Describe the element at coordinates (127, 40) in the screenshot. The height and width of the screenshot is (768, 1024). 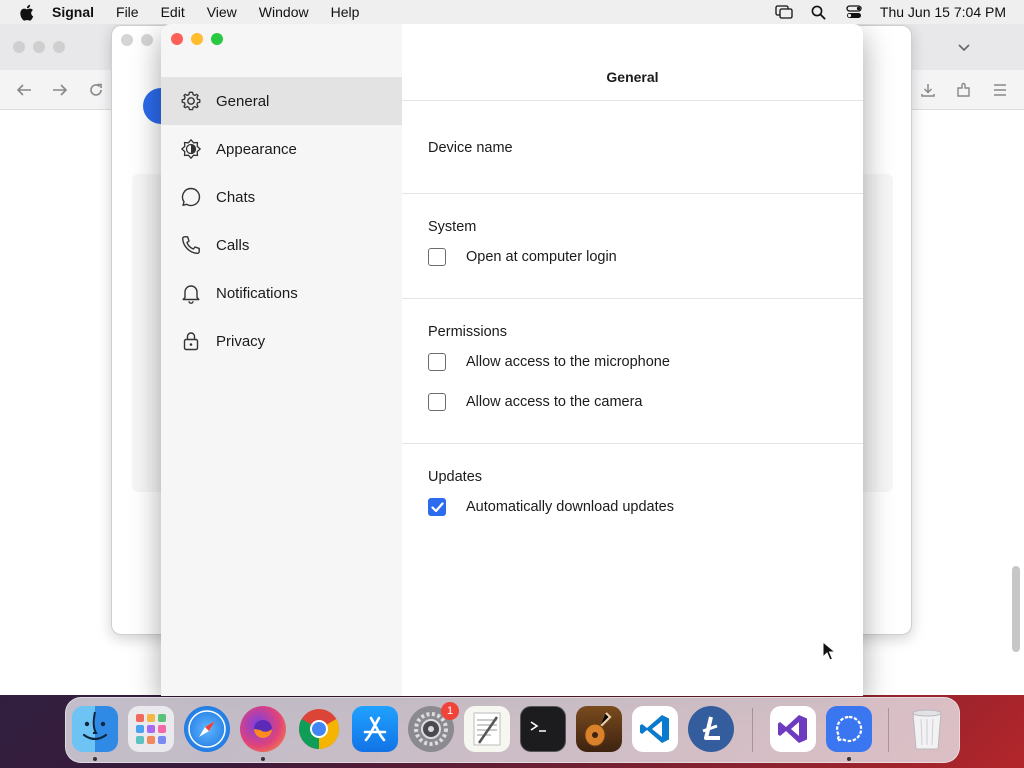
I see `bg-window-close-button` at that location.